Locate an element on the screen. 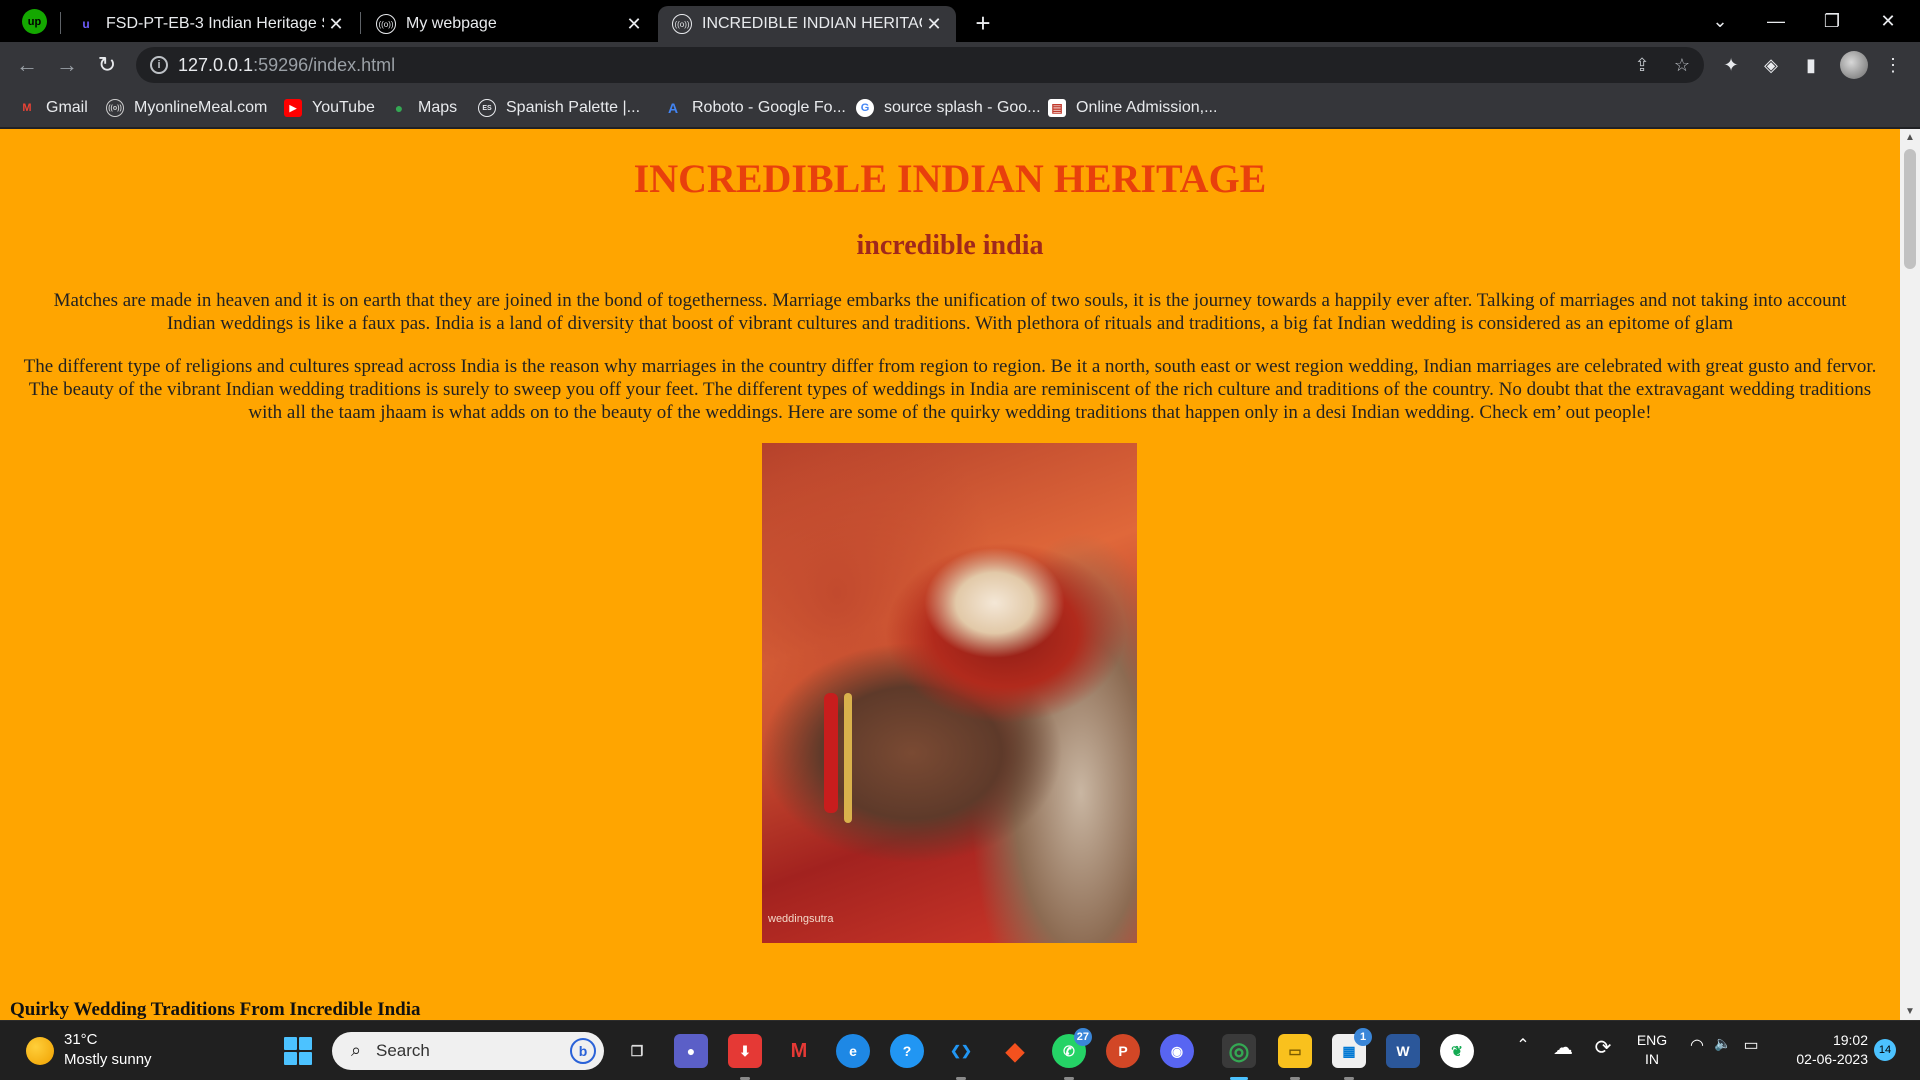  restore-button: ❐ is located at coordinates (1832, 21).